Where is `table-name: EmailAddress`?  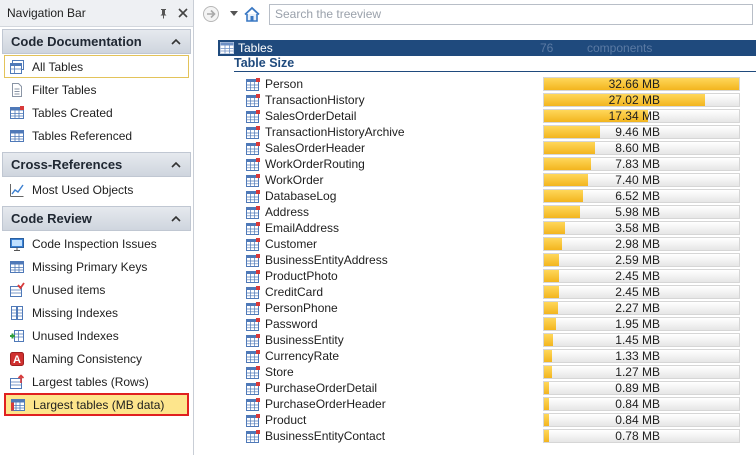 table-name: EmailAddress is located at coordinates (302, 228).